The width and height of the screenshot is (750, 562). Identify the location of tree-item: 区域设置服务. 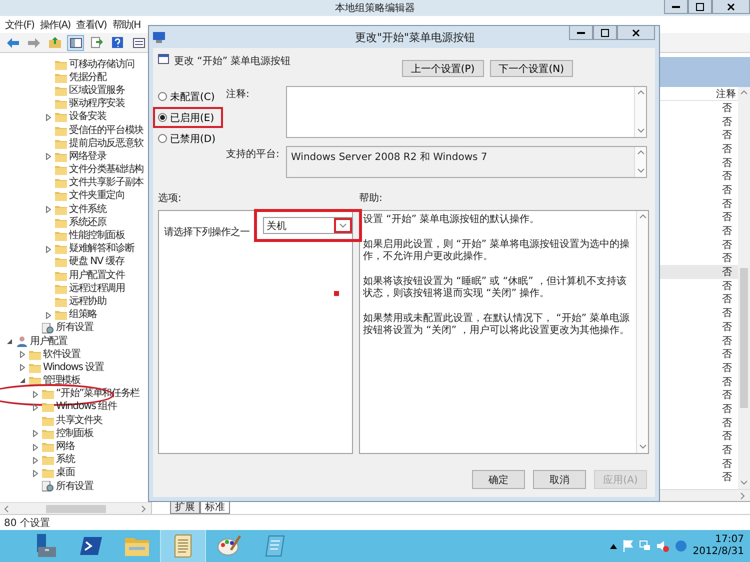
(97, 90).